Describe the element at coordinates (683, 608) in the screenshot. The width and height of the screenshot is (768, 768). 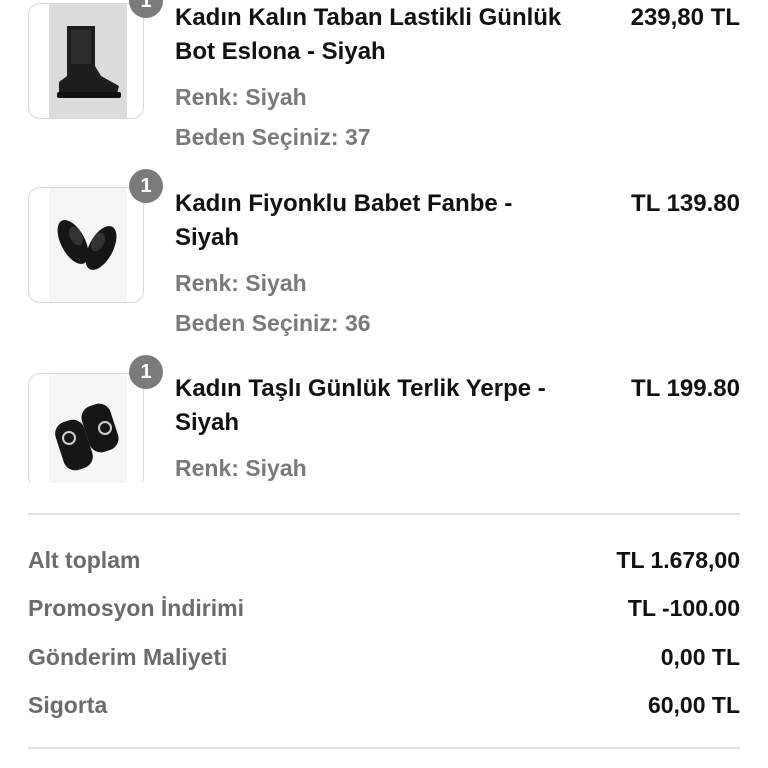
I see `promotion-discount-value: TL -100.00` at that location.